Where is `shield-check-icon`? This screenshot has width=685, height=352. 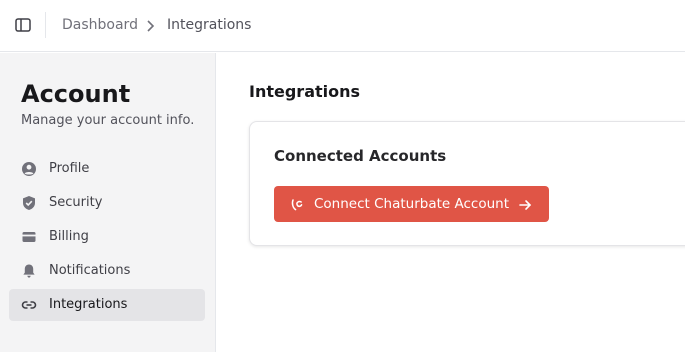 shield-check-icon is located at coordinates (29, 203).